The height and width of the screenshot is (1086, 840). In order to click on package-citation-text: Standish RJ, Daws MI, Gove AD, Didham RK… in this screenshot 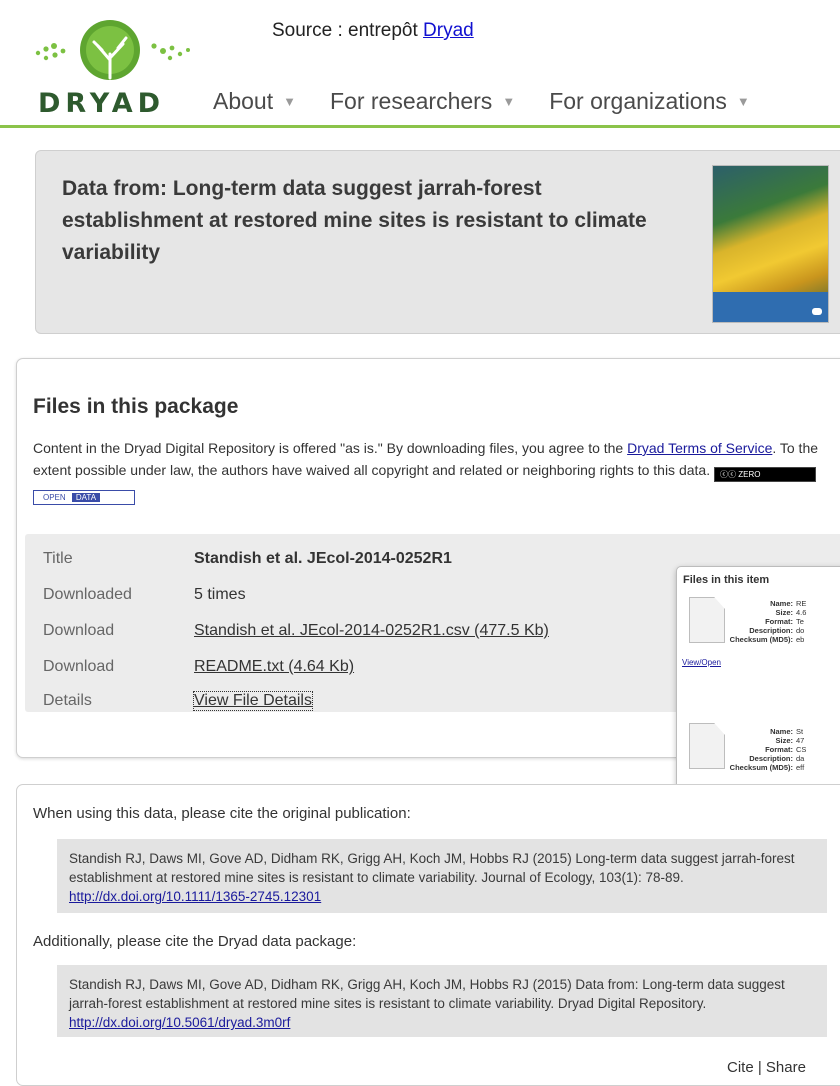, I will do `click(427, 994)`.